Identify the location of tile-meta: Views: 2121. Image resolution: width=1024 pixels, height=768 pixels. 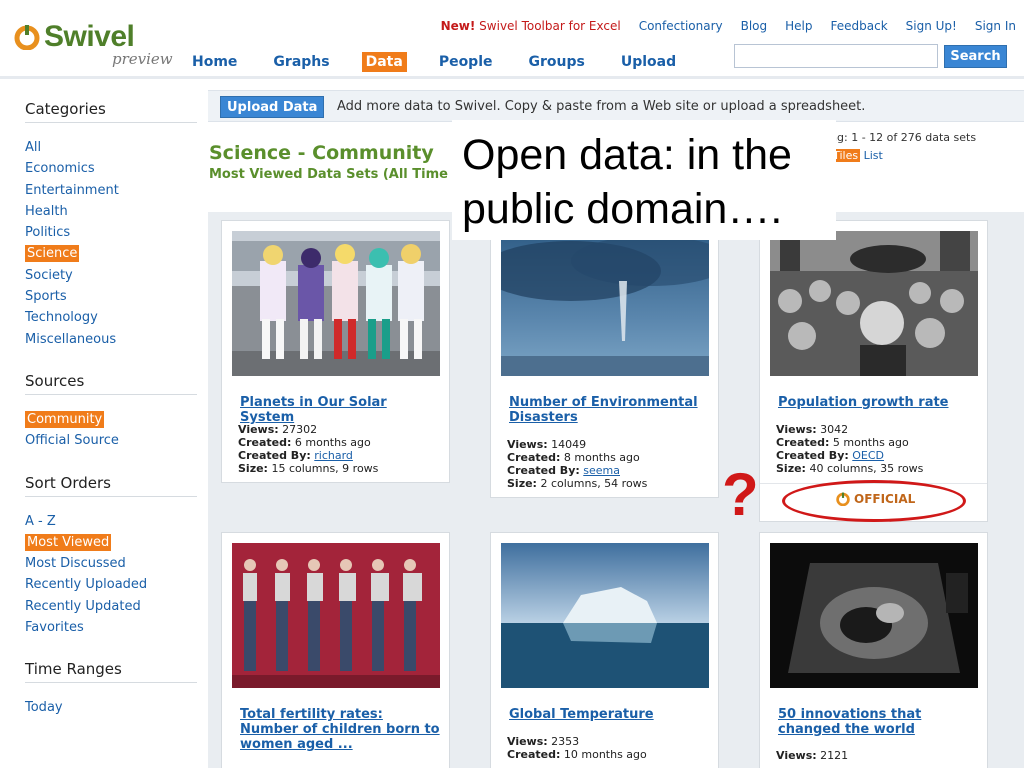
(812, 755).